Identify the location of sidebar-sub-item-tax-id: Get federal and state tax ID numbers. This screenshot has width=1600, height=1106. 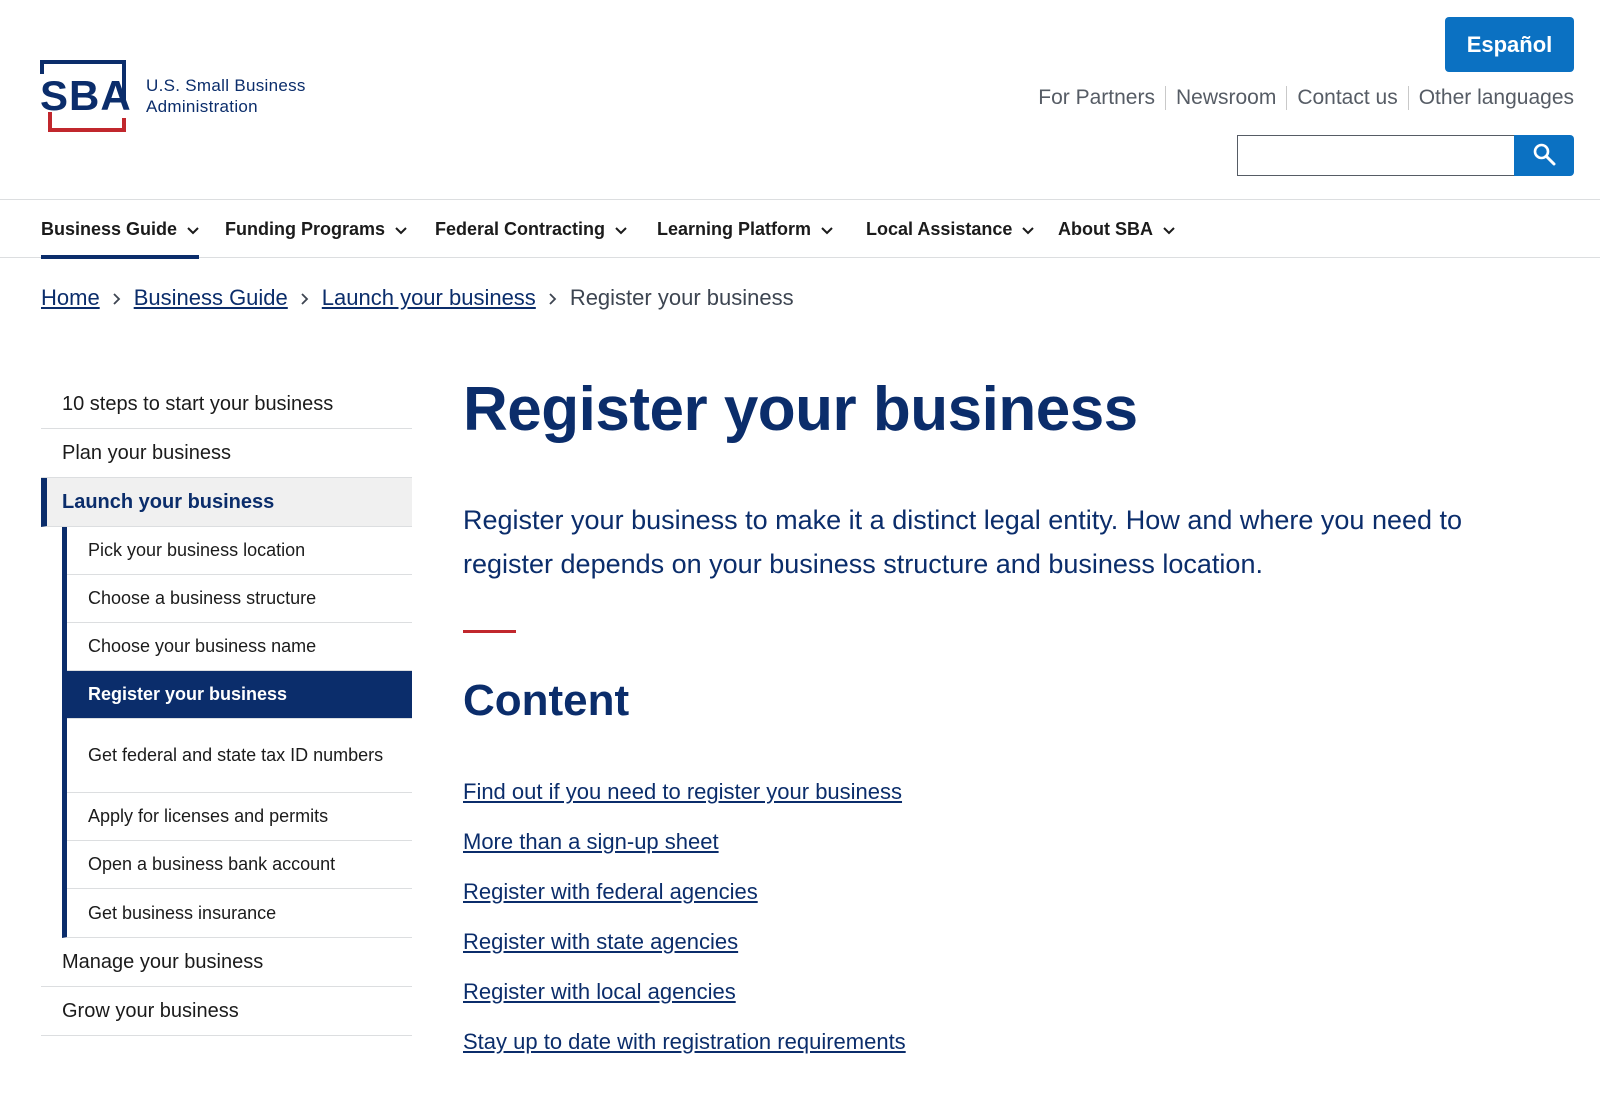
(239, 756).